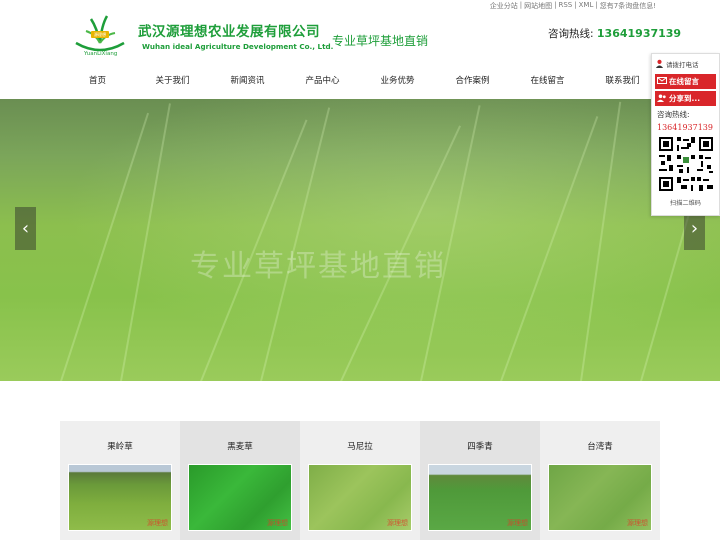 The width and height of the screenshot is (720, 540). I want to click on banner-caption: 专业草坪基地直销, so click(318, 266).